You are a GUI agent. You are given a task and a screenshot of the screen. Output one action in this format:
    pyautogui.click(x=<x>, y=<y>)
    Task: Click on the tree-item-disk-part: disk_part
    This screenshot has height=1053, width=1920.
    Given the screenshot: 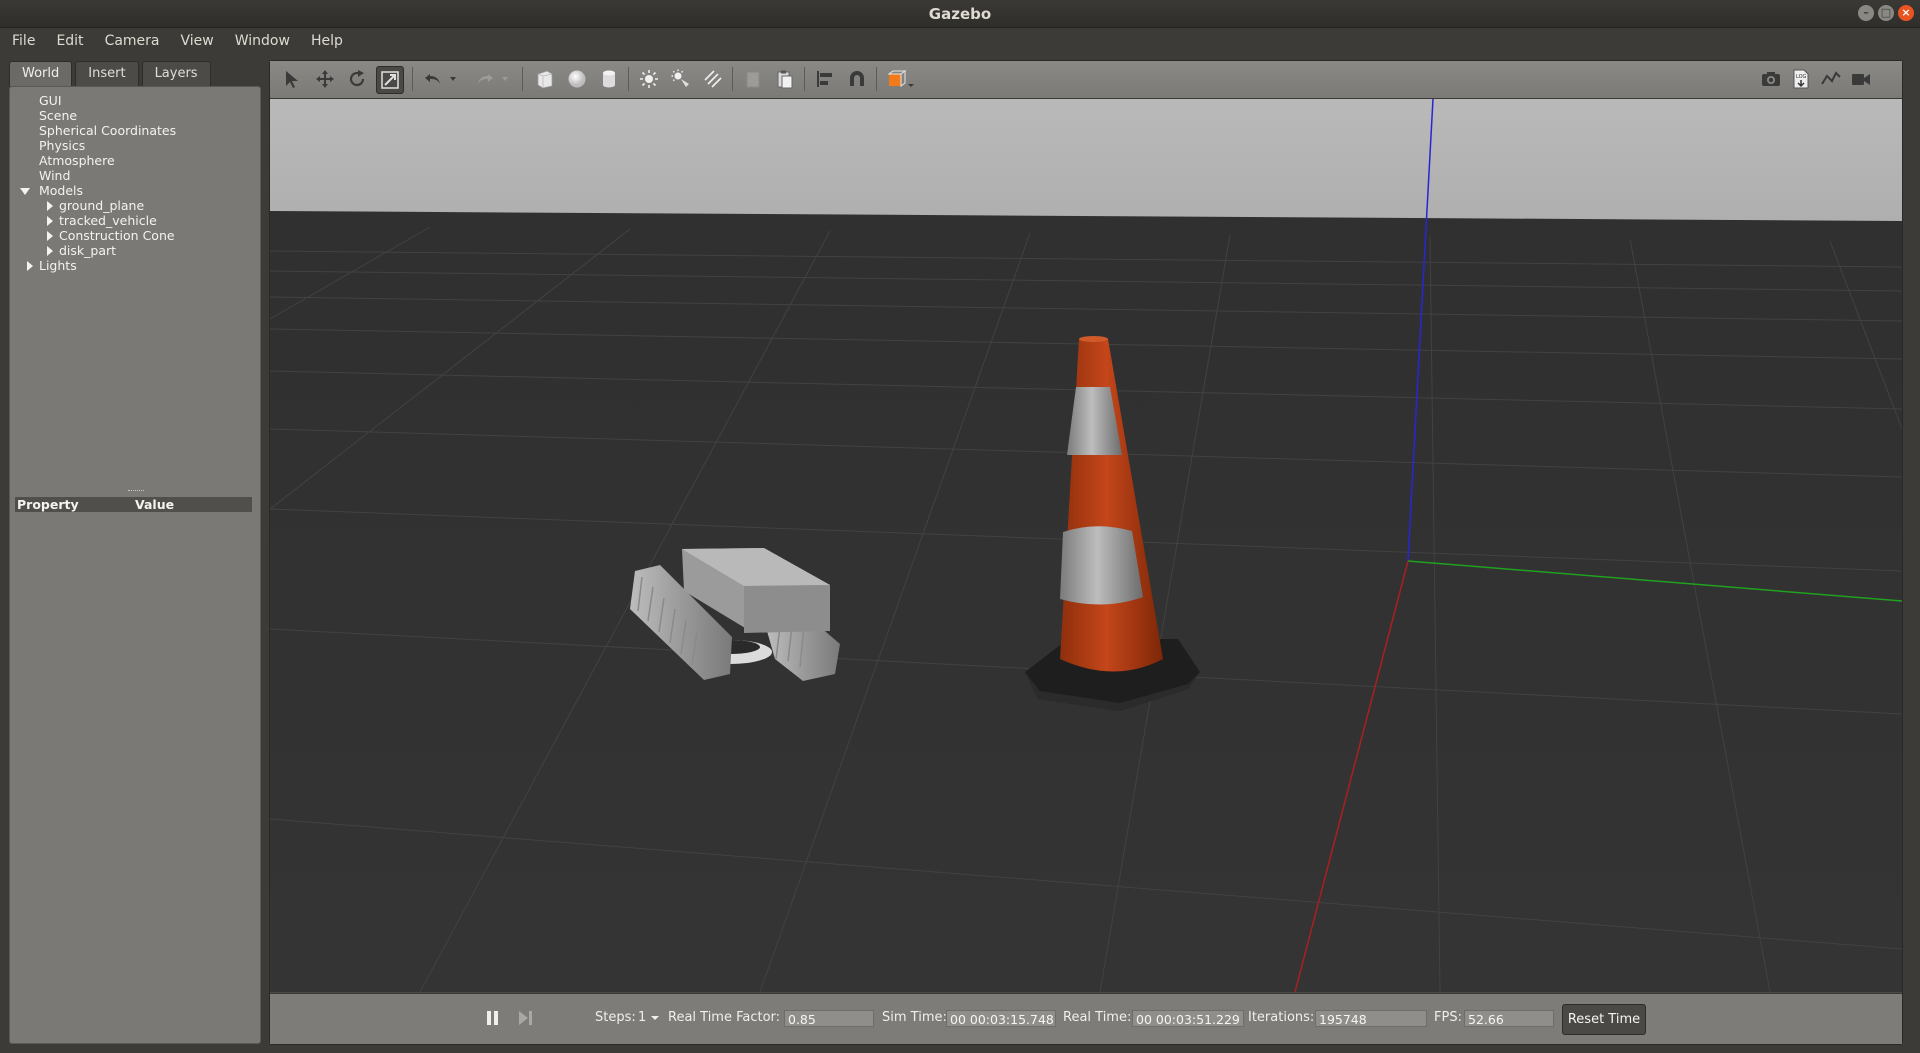 What is the action you would take?
    pyautogui.click(x=135, y=250)
    